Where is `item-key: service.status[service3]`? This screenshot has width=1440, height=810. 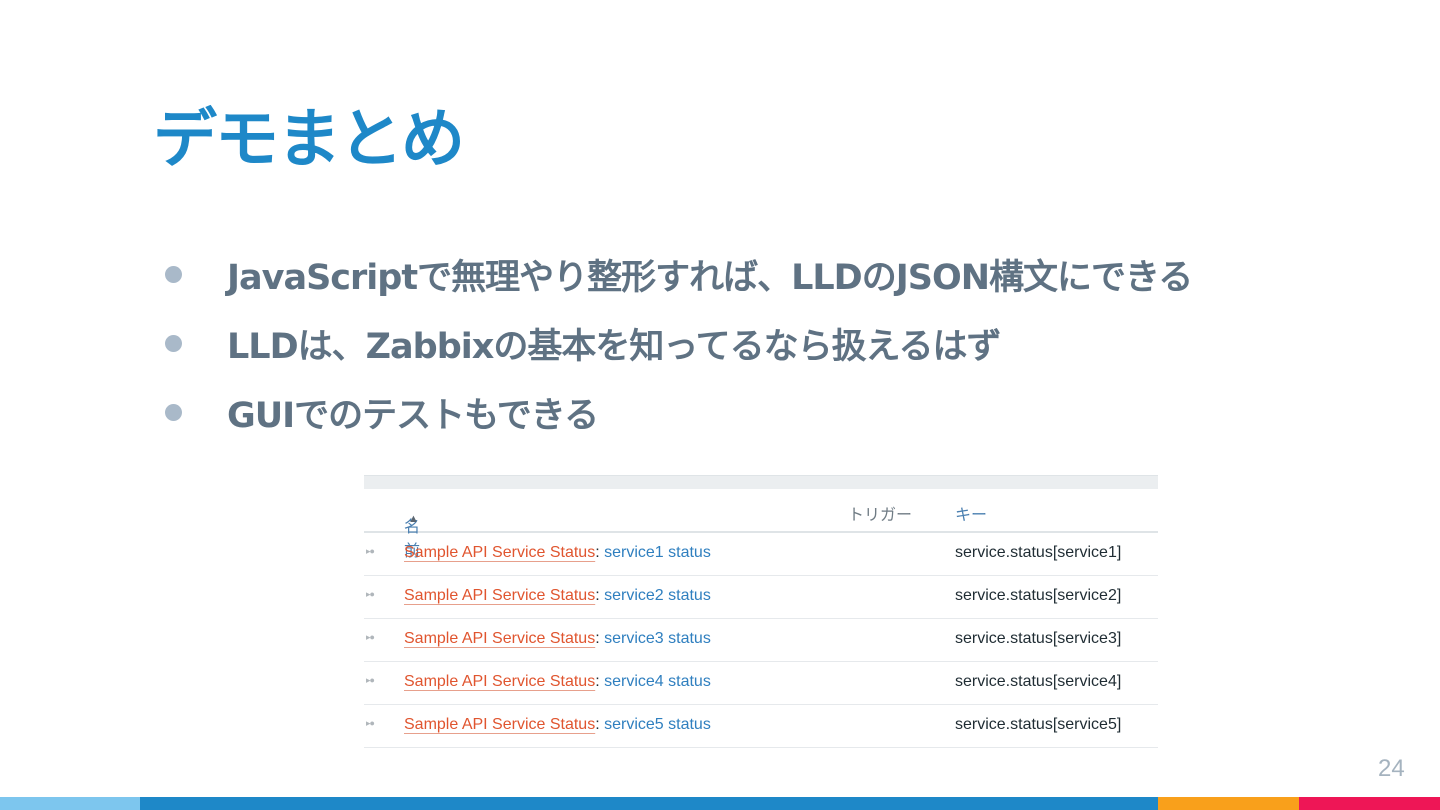
item-key: service.status[service3] is located at coordinates (1038, 638).